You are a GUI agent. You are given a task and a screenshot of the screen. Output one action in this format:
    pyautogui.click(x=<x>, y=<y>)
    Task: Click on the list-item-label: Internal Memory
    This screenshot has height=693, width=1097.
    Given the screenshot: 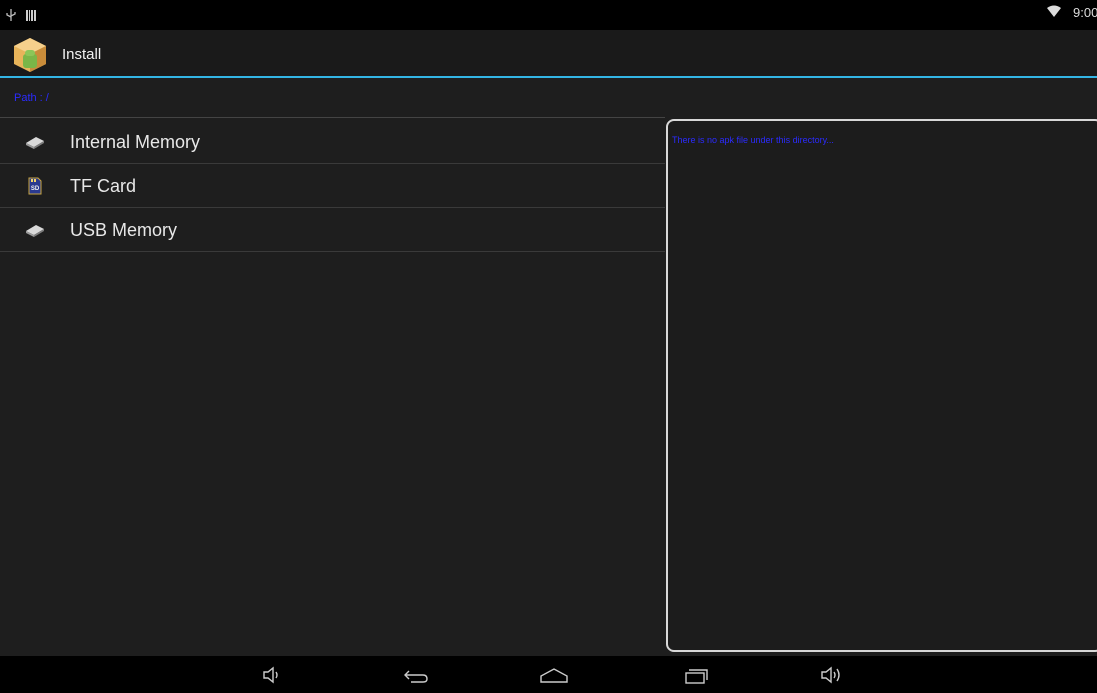 What is the action you would take?
    pyautogui.click(x=135, y=142)
    